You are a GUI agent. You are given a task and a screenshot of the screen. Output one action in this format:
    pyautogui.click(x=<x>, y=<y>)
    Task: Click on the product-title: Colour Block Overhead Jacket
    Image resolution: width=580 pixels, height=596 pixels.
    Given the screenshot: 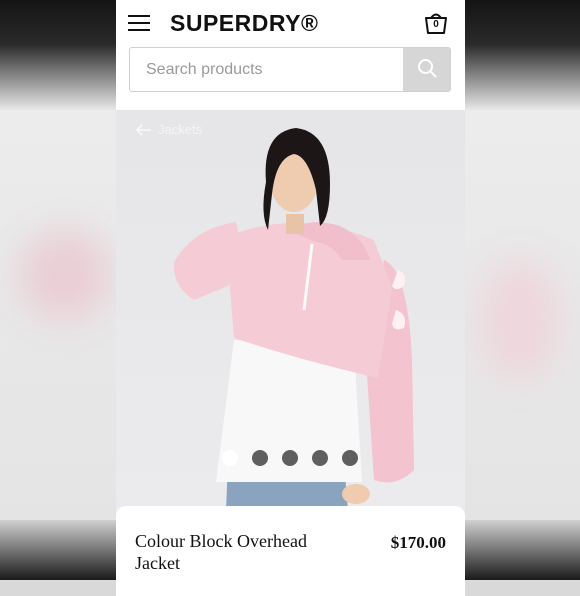 What is the action you would take?
    pyautogui.click(x=221, y=552)
    